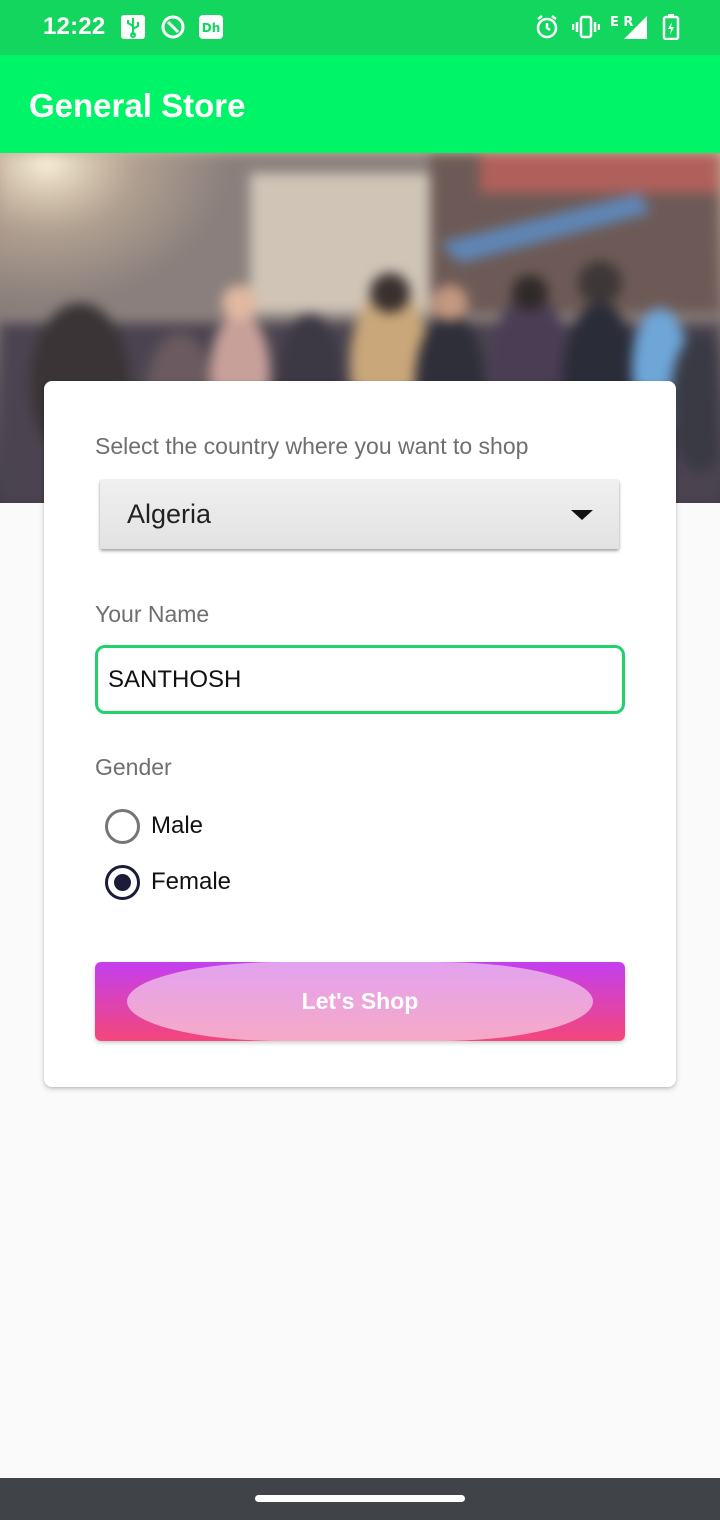  I want to click on vibrate-icon, so click(586, 27).